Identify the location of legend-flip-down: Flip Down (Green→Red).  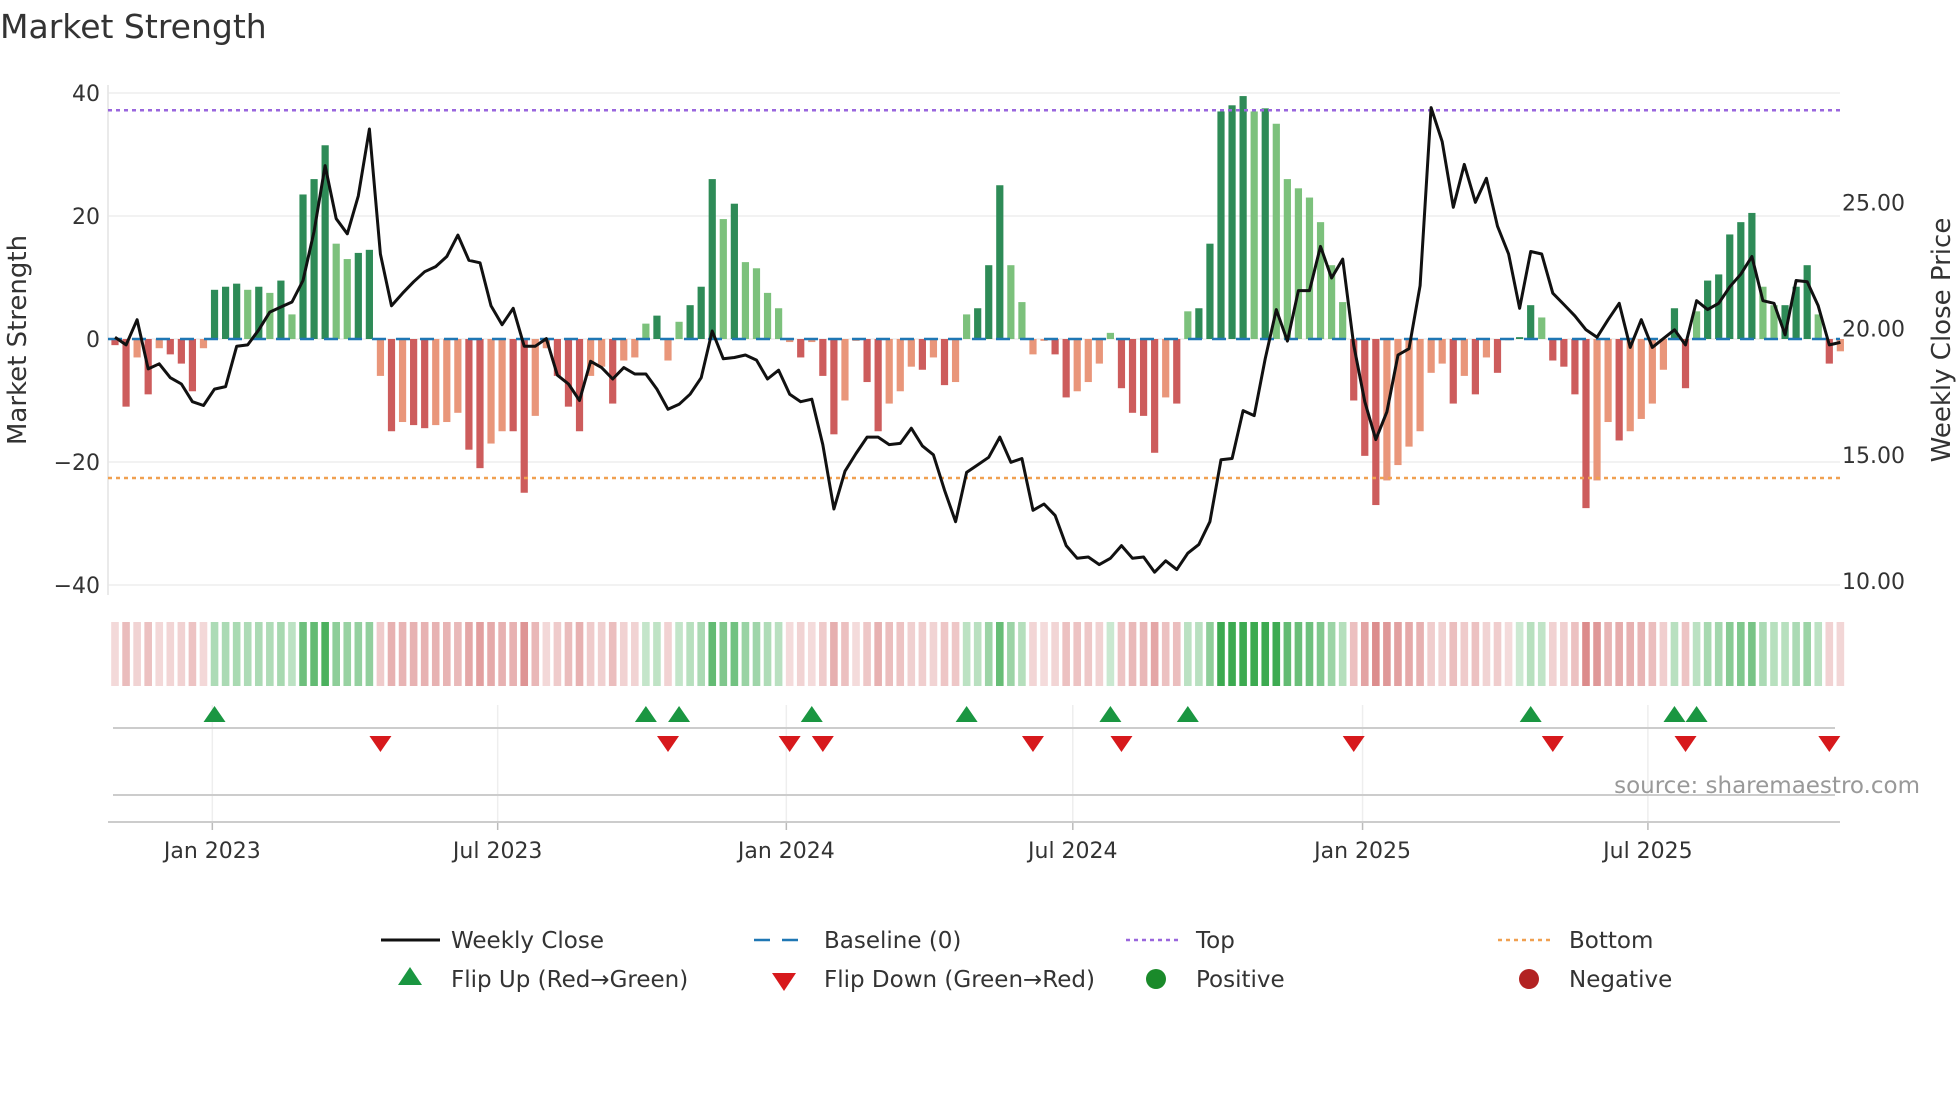
(959, 980).